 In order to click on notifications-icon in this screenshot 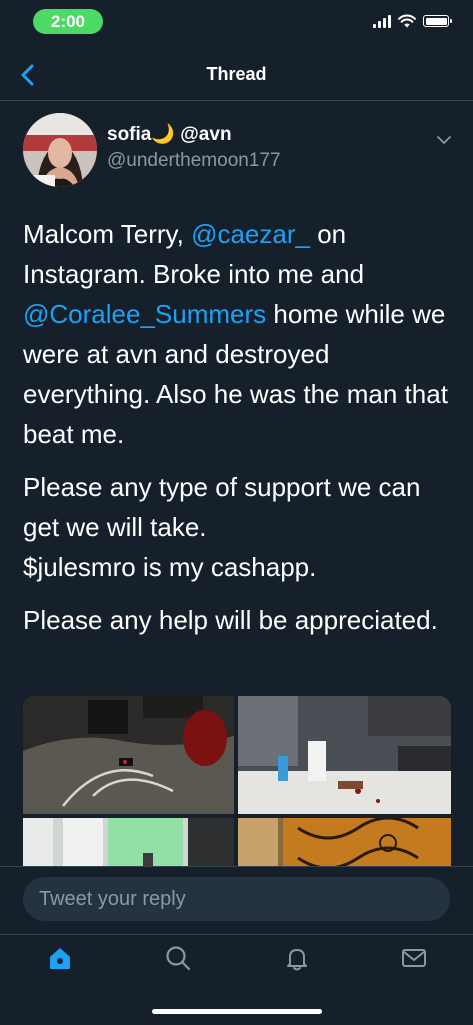, I will do `click(297, 958)`.